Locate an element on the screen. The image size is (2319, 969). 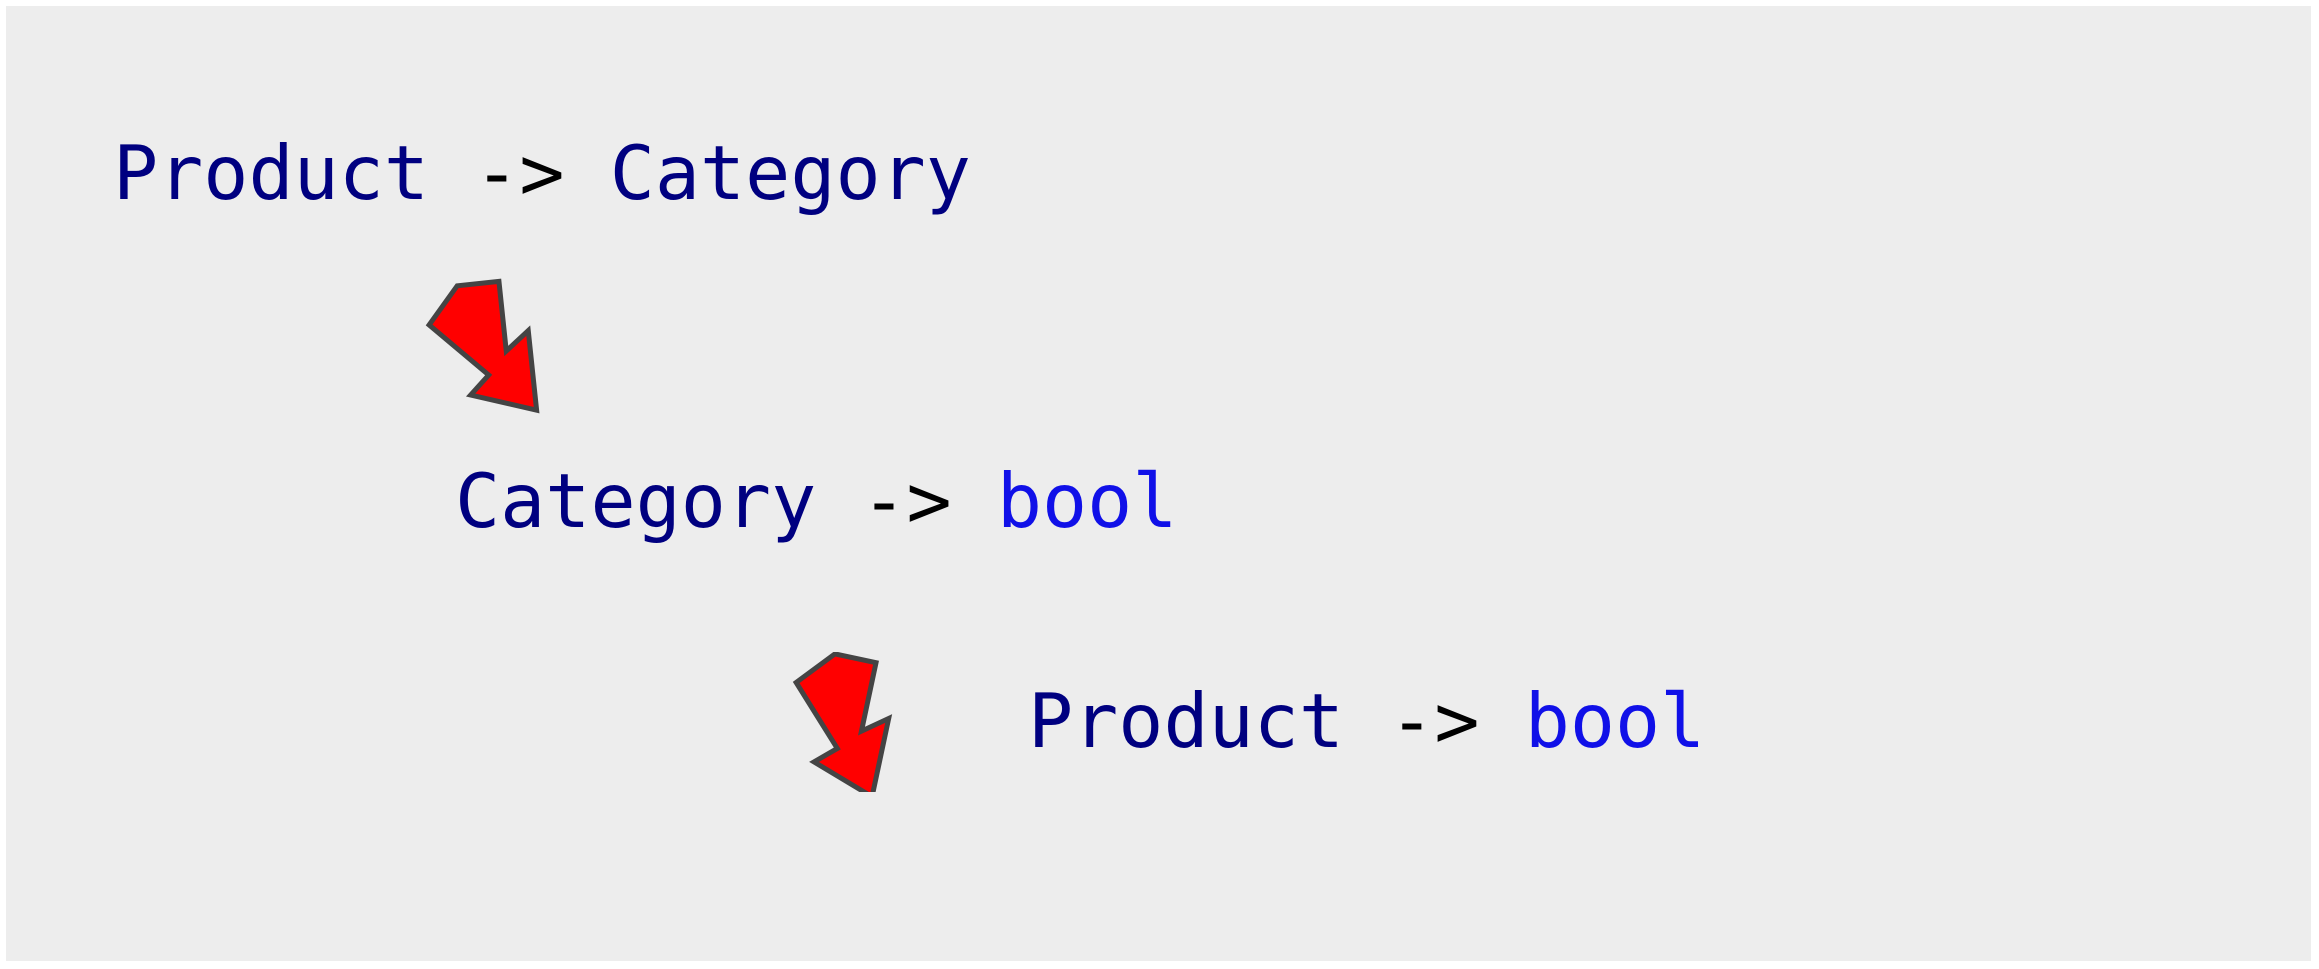
type-signature-line-2: Category -> bool is located at coordinates (816, 501).